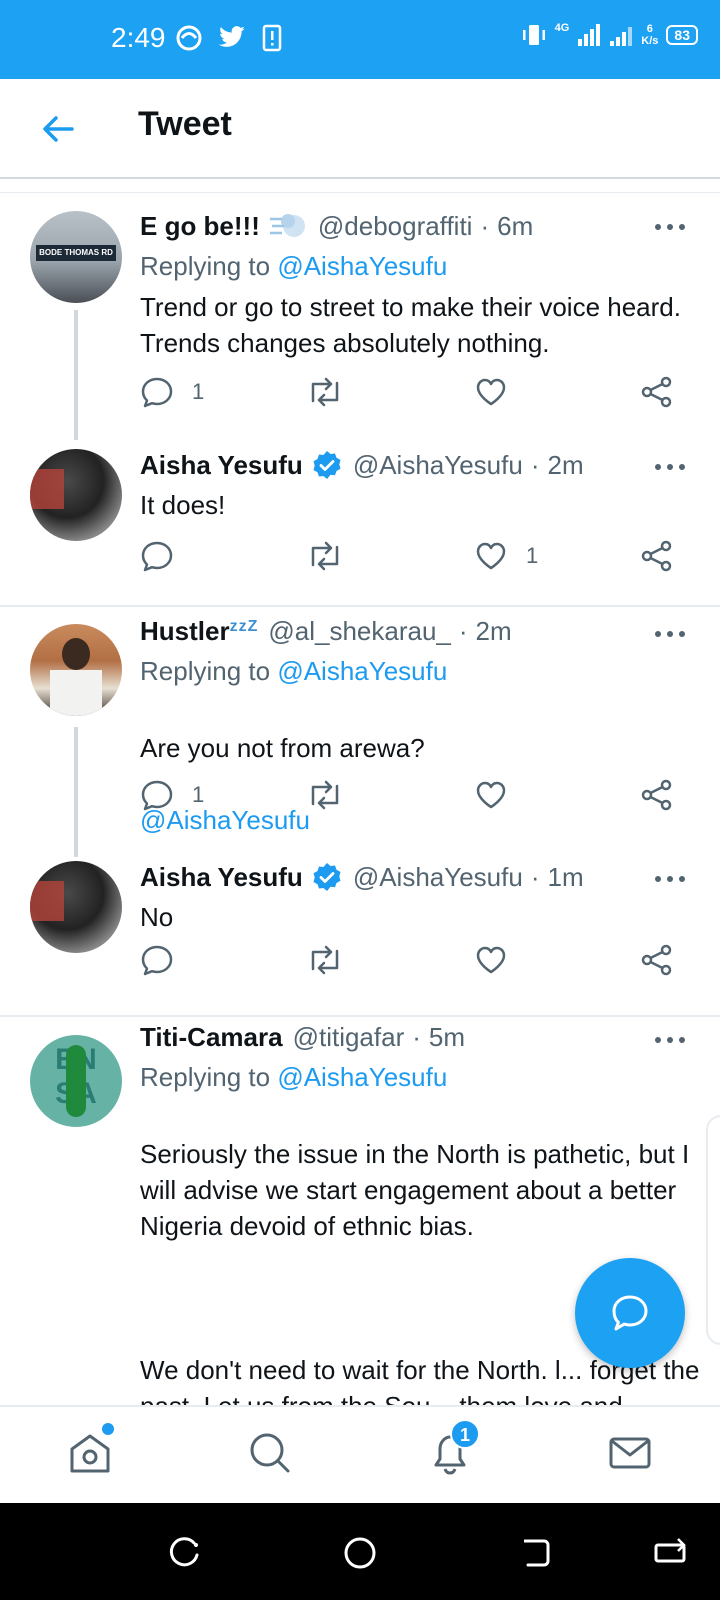 This screenshot has height=1600, width=720. I want to click on like-button: 1, so click(506, 556).